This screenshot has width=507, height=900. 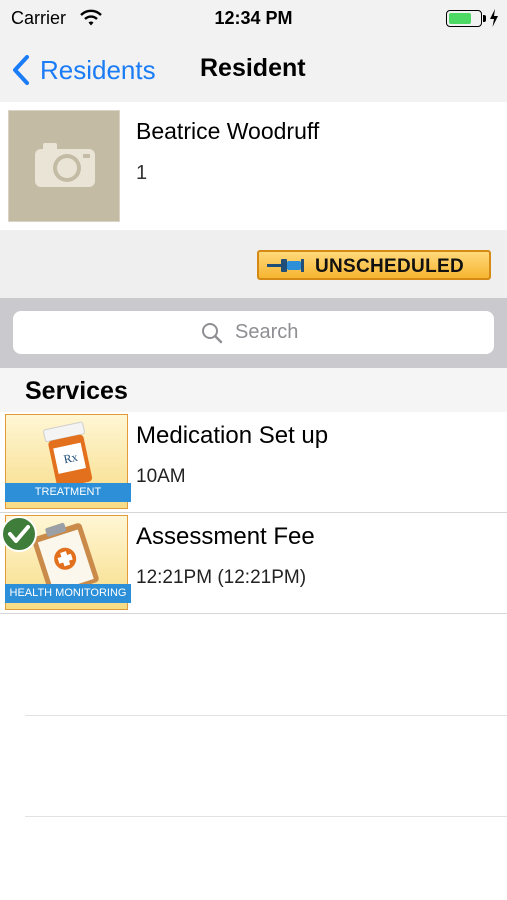 I want to click on status-bar: Carrier 12:34 PM, so click(x=253, y=18).